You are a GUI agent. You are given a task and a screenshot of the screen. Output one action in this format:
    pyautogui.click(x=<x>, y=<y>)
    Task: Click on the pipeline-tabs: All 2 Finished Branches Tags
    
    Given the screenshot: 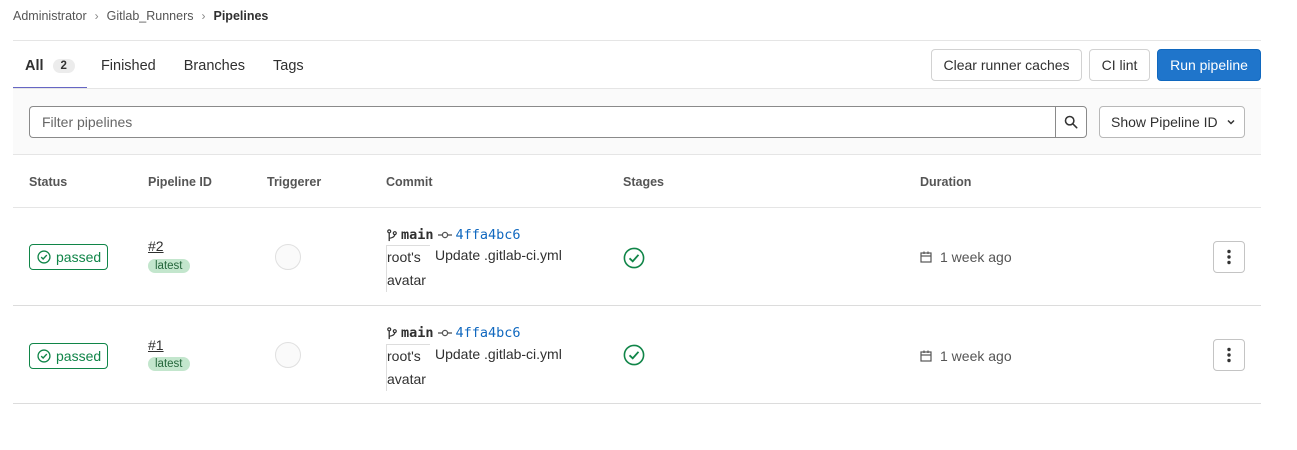 What is the action you would take?
    pyautogui.click(x=165, y=68)
    